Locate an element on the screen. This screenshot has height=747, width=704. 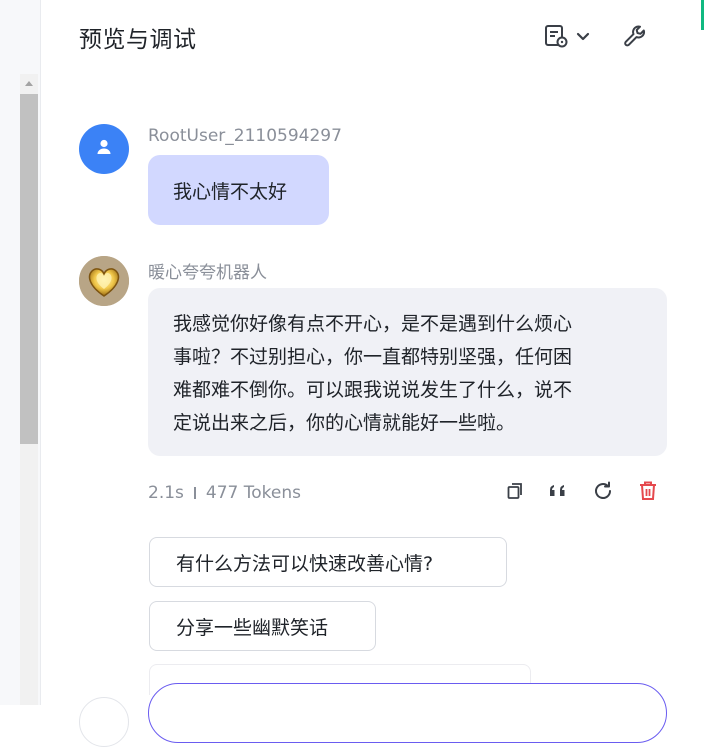
scrollbar-thumb is located at coordinates (29, 269).